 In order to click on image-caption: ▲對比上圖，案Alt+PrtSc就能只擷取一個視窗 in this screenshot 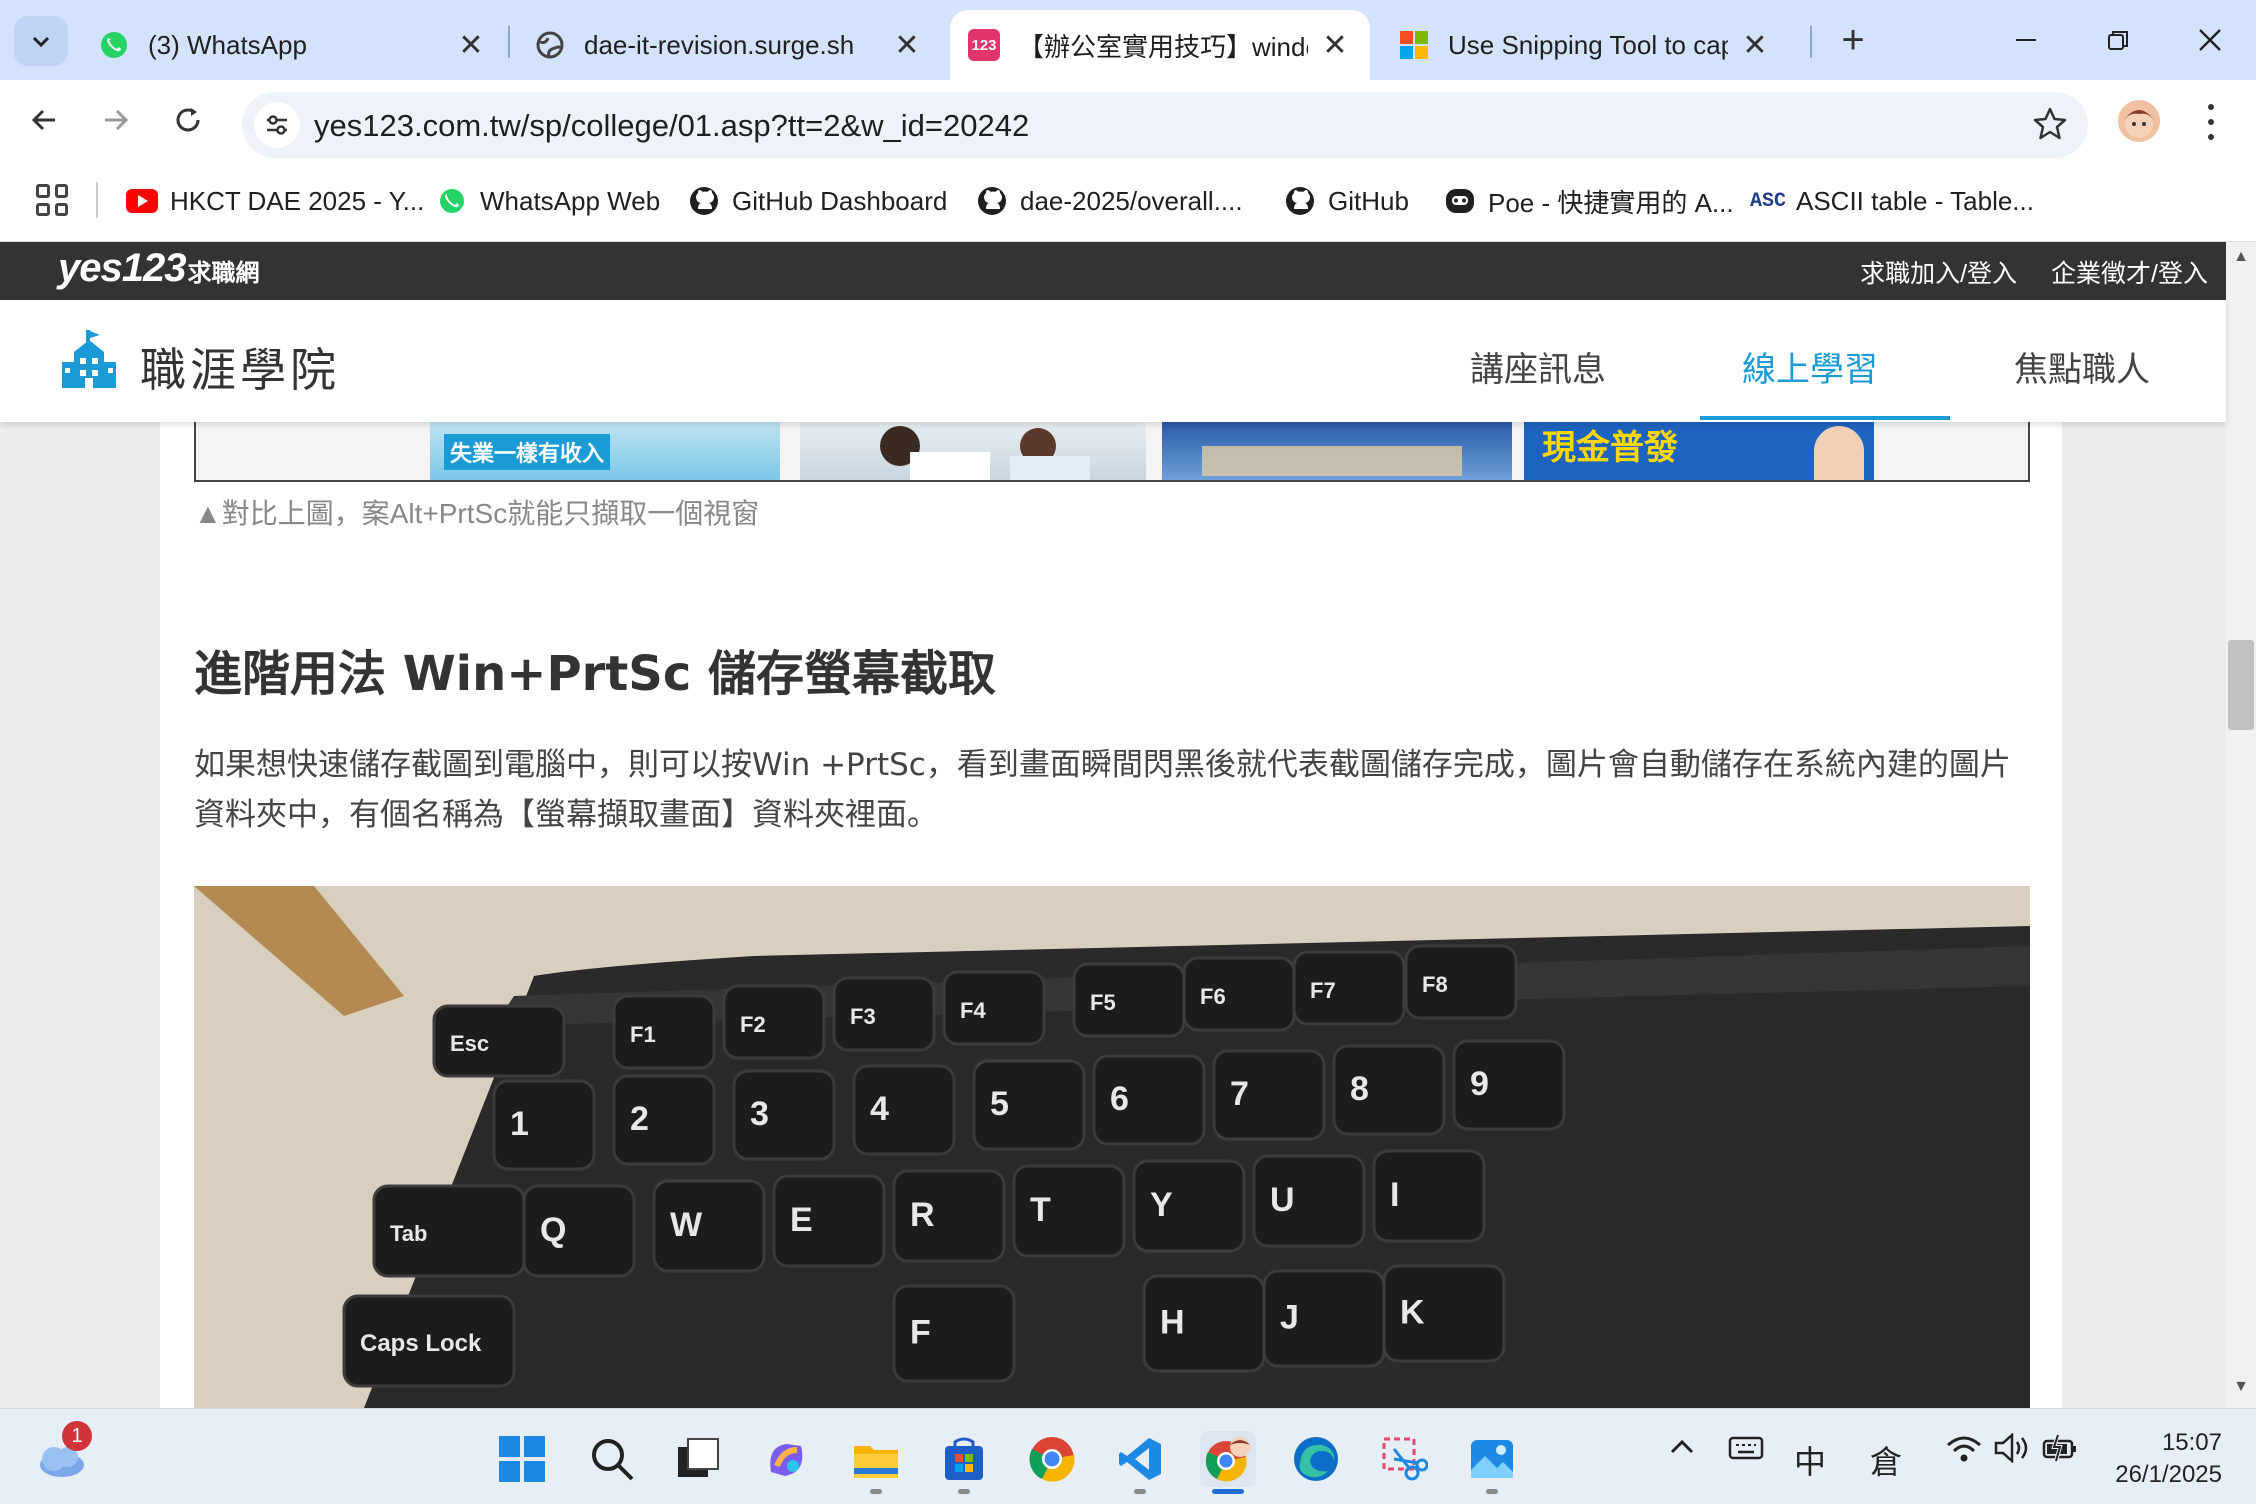, I will do `click(477, 513)`.